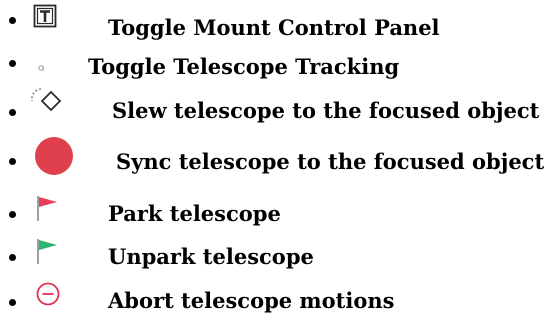  I want to click on abort-icon, so click(48, 294).